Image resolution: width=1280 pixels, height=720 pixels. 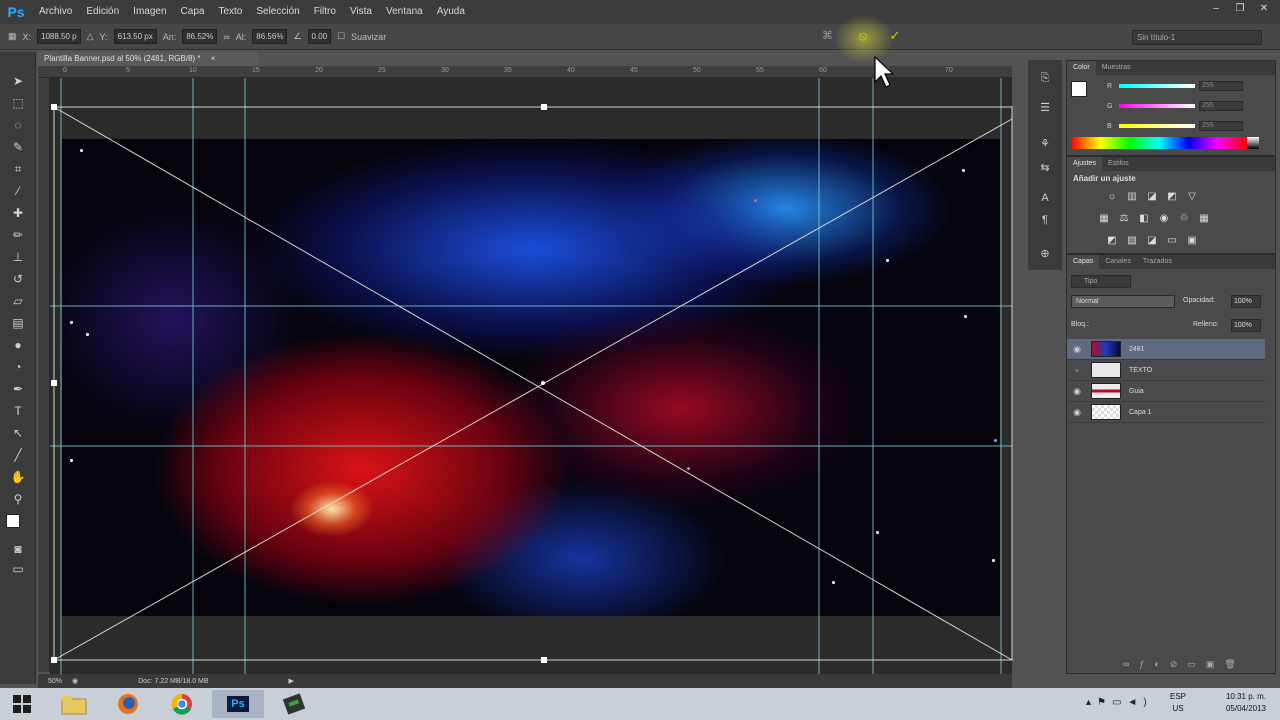 I want to click on panel-foreground-swatch, so click(x=1079, y=89).